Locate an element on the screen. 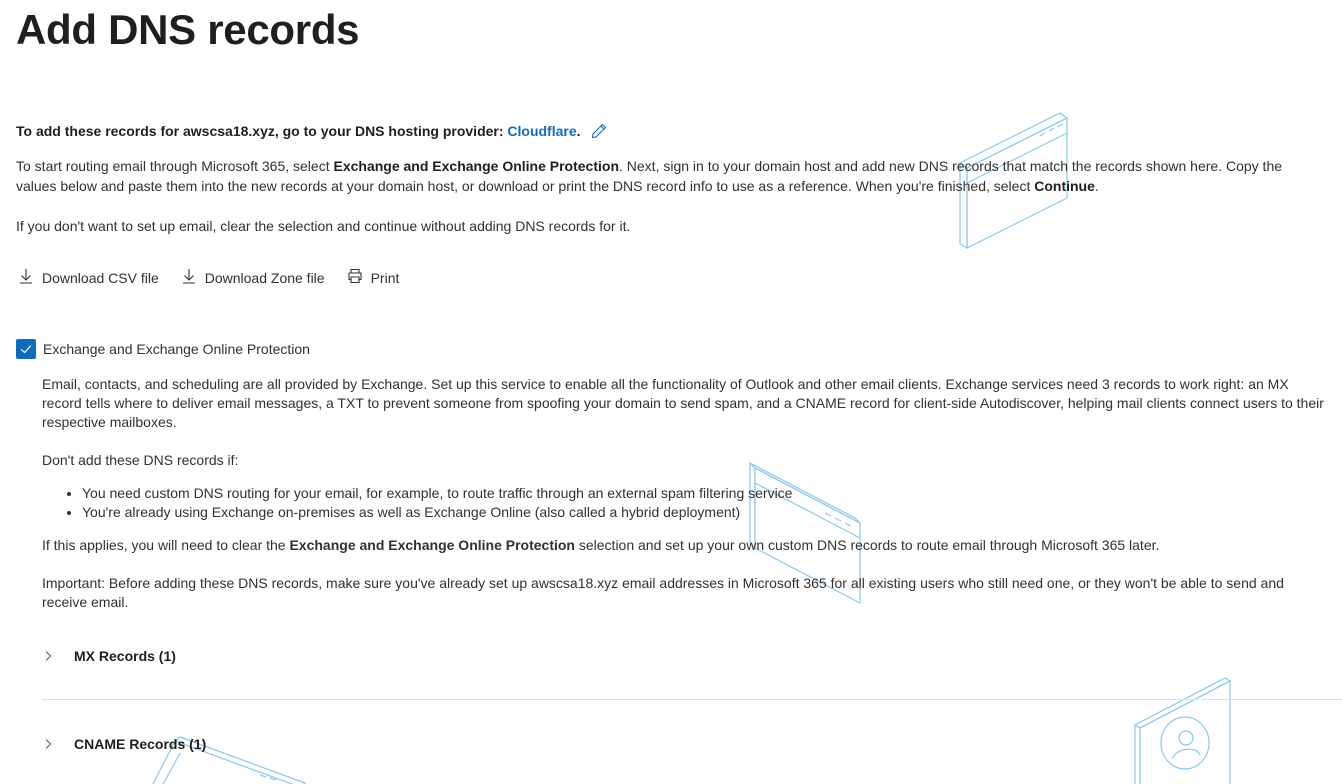  exchange-checkbox-row: Exchange and Exchange Online Protection is located at coordinates (163, 349).